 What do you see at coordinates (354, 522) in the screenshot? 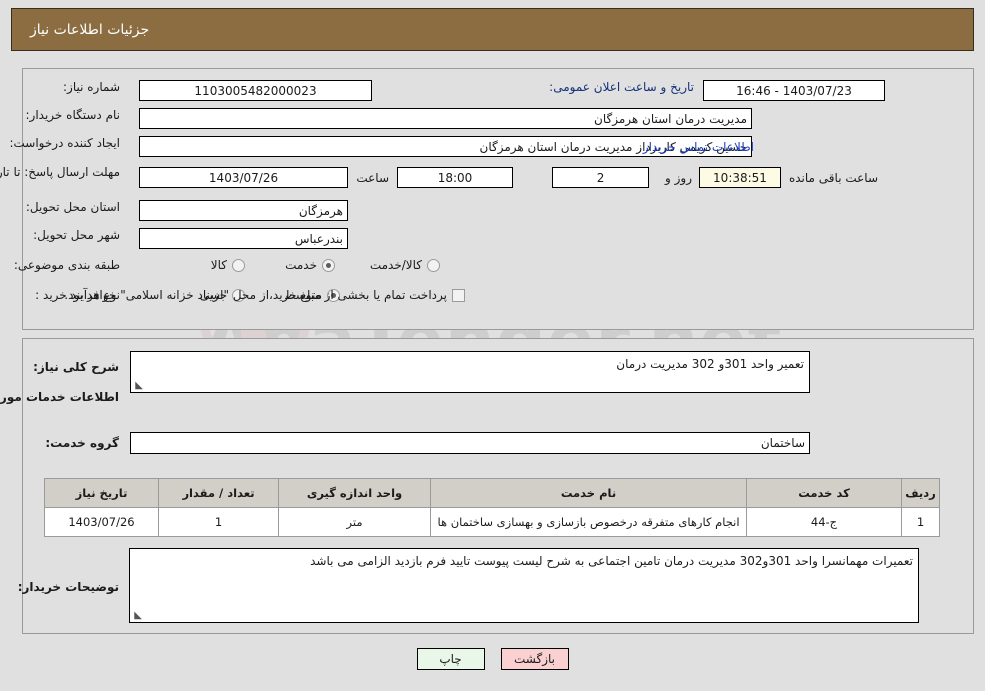
I see `cell-unit: متر` at bounding box center [354, 522].